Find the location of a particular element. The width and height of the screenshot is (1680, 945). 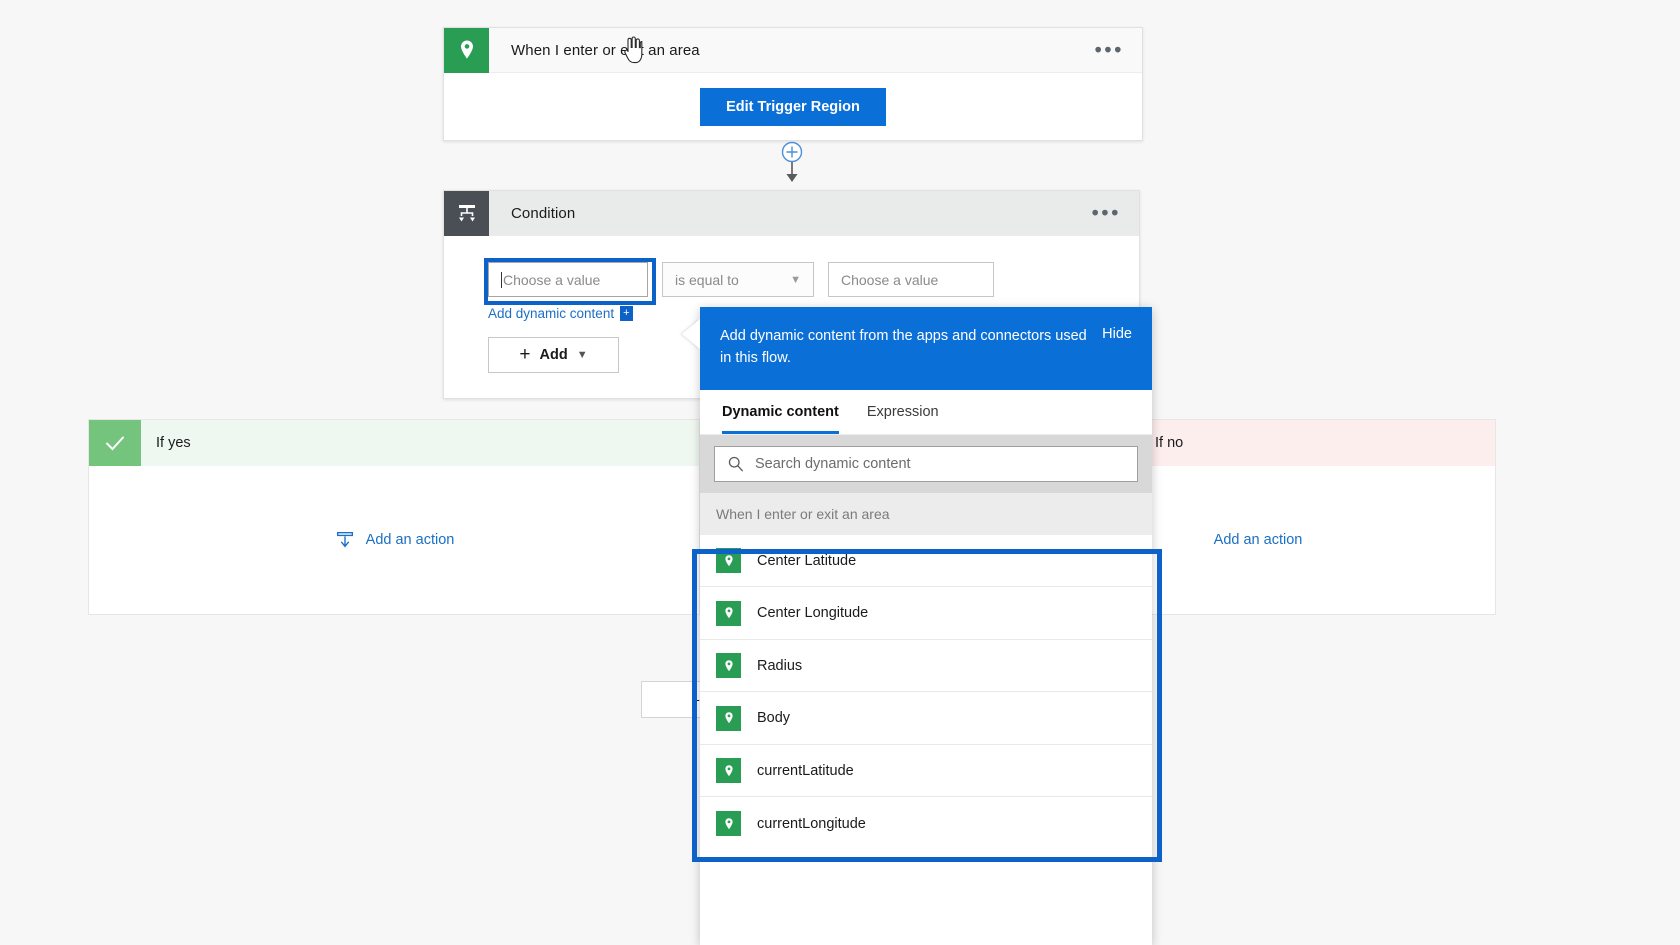

condition-operator-select: is equal to ▼ is located at coordinates (738, 279).